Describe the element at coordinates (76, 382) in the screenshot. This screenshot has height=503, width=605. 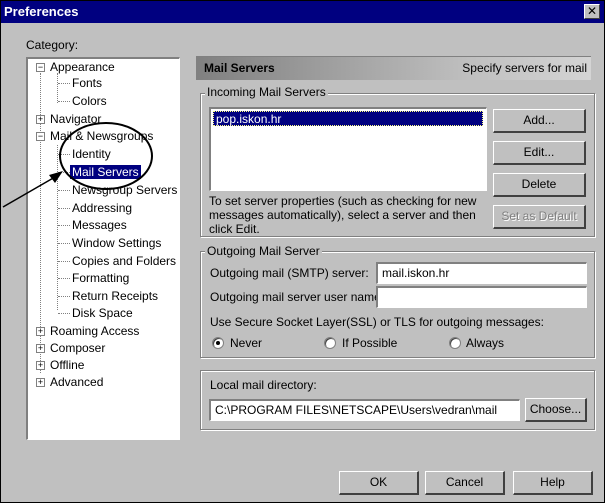
I see `tree-item-advanced: Advanced` at that location.